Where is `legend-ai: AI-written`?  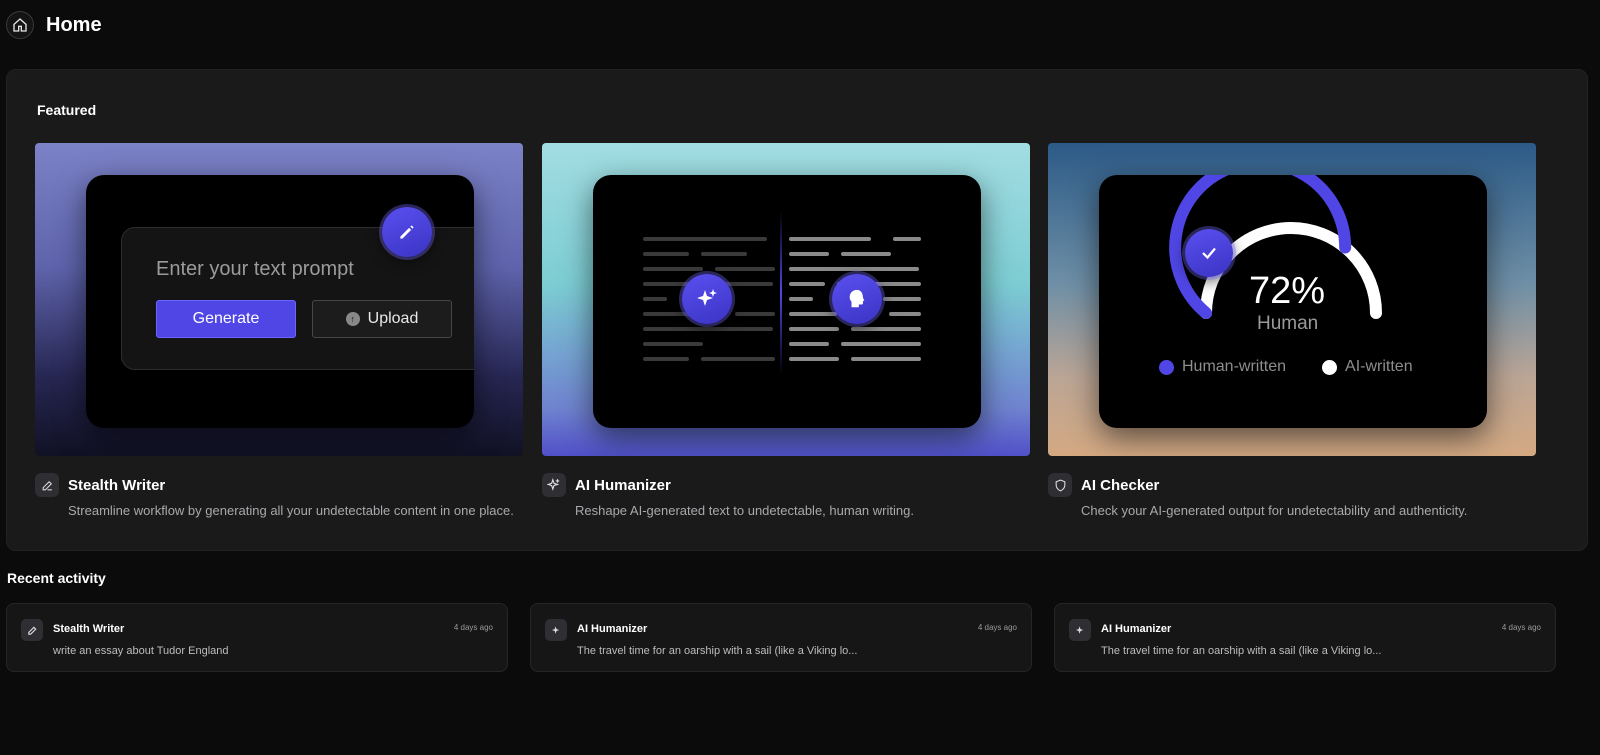 legend-ai: AI-written is located at coordinates (1367, 367).